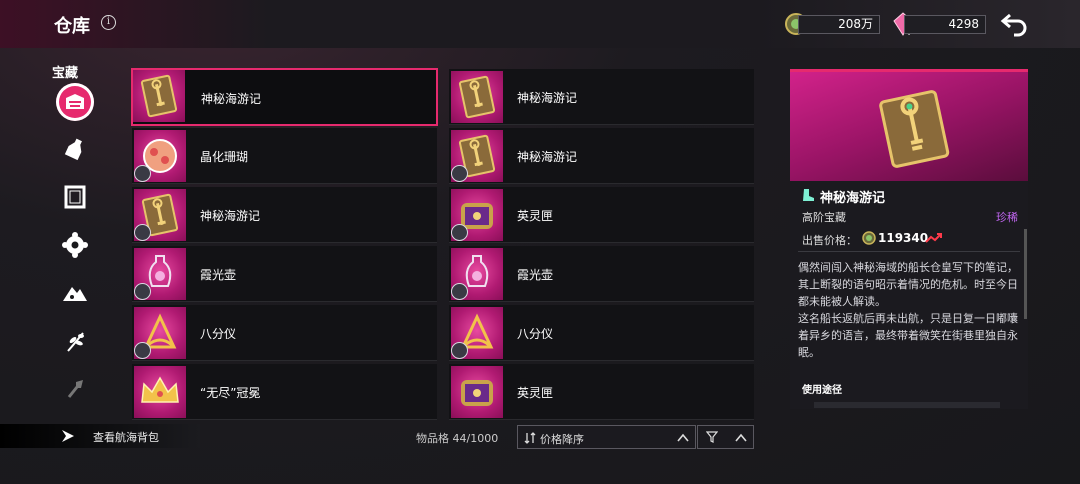 This screenshot has height=484, width=1080. What do you see at coordinates (869, 238) in the screenshot?
I see `coin-icon` at bounding box center [869, 238].